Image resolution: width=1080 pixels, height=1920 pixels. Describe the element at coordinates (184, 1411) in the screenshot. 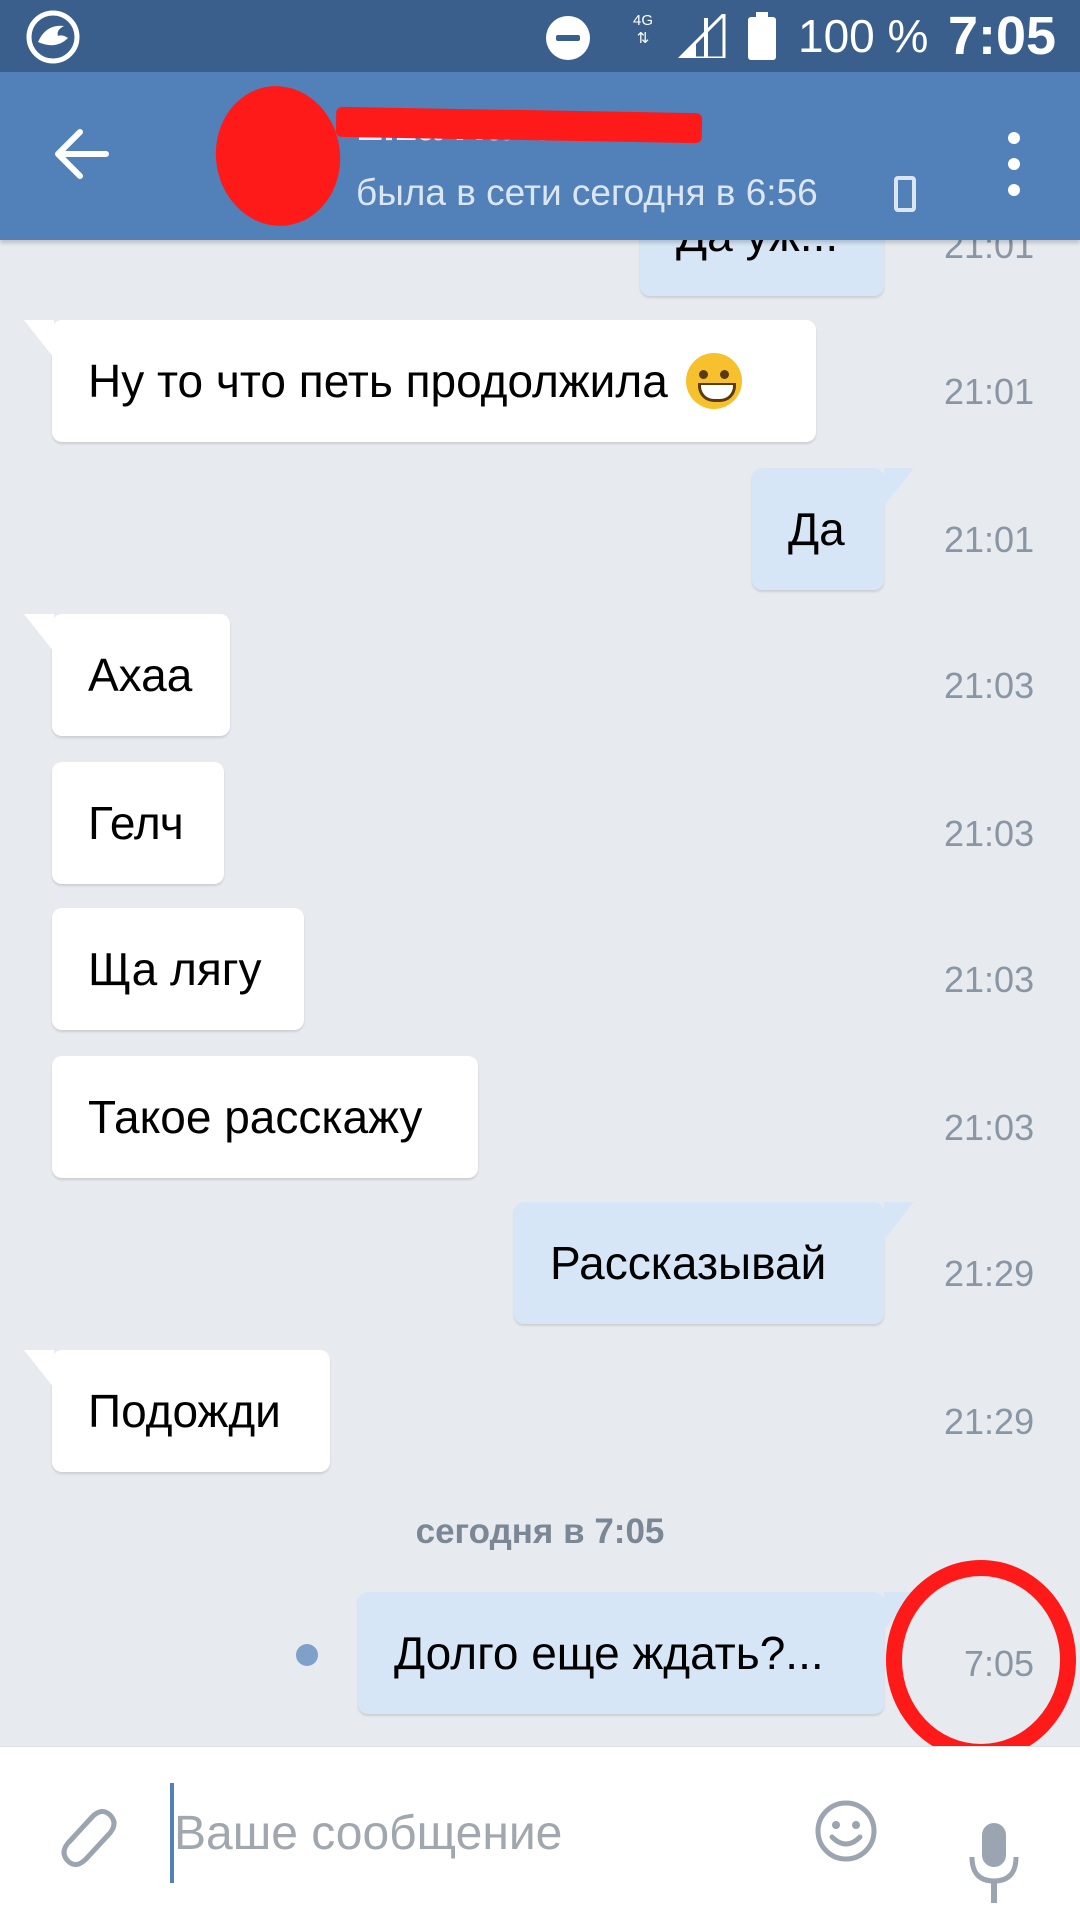

I see `message-text: Подожди` at that location.